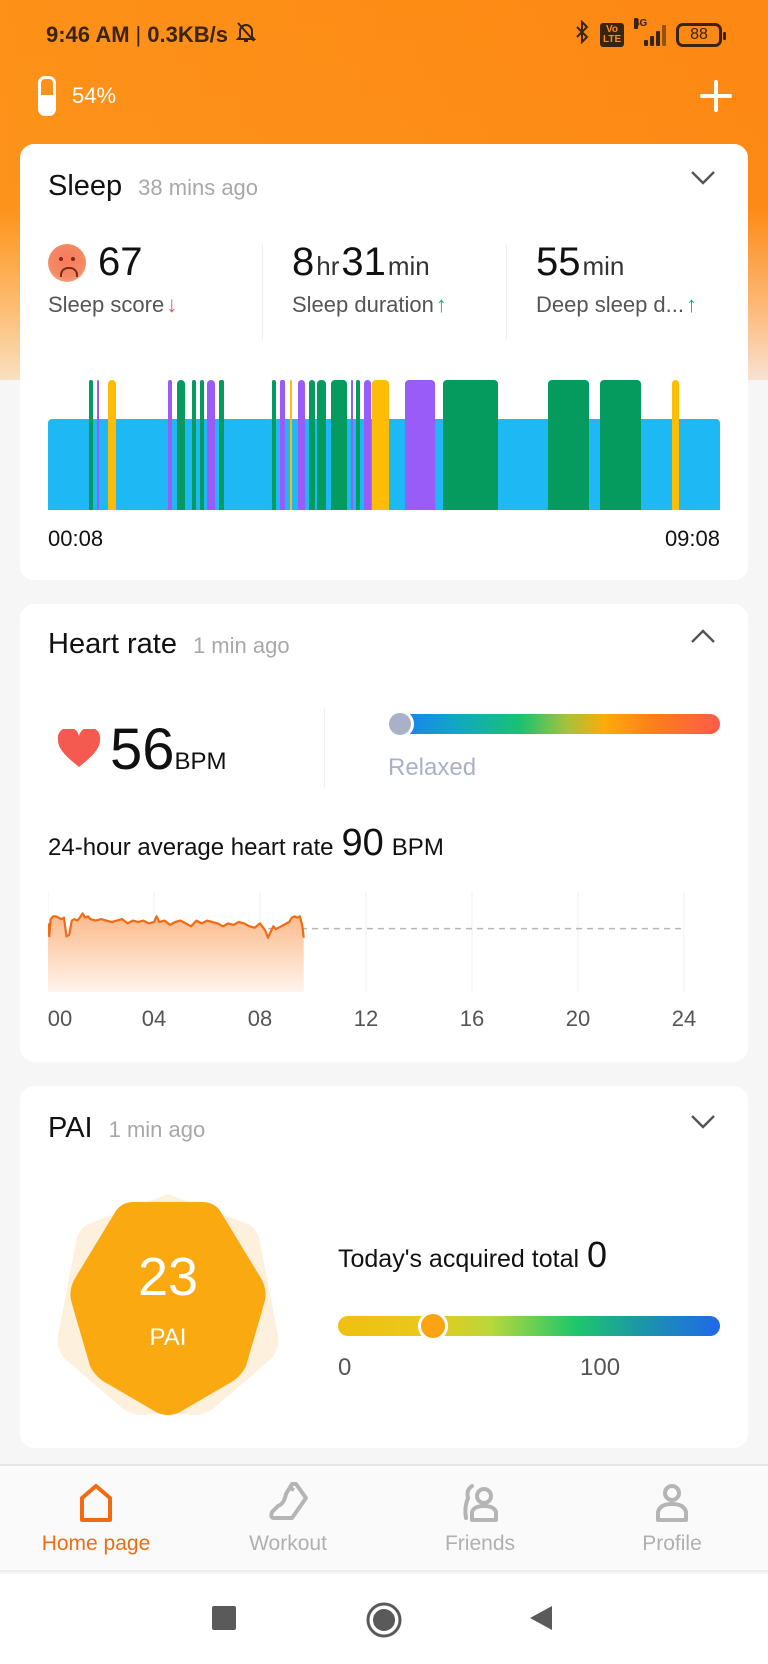 Image resolution: width=768 pixels, height=1664 pixels. What do you see at coordinates (716, 96) in the screenshot?
I see `add-button` at bounding box center [716, 96].